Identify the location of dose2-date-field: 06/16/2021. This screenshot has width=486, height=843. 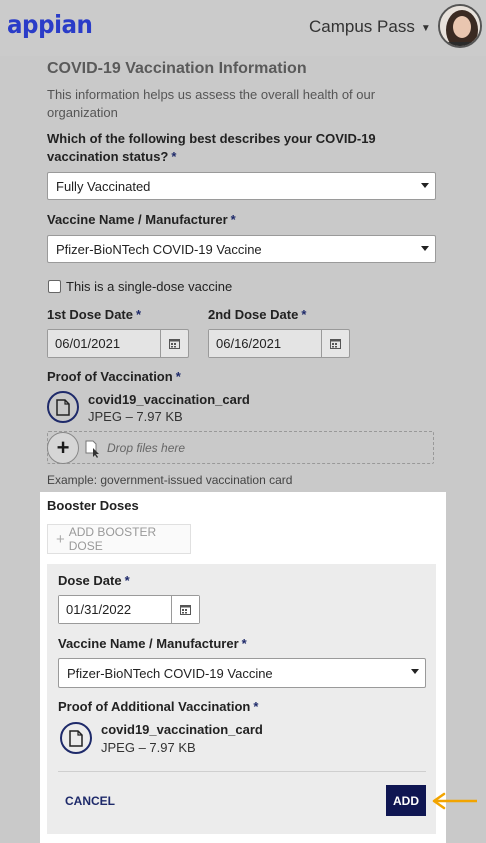
(279, 343).